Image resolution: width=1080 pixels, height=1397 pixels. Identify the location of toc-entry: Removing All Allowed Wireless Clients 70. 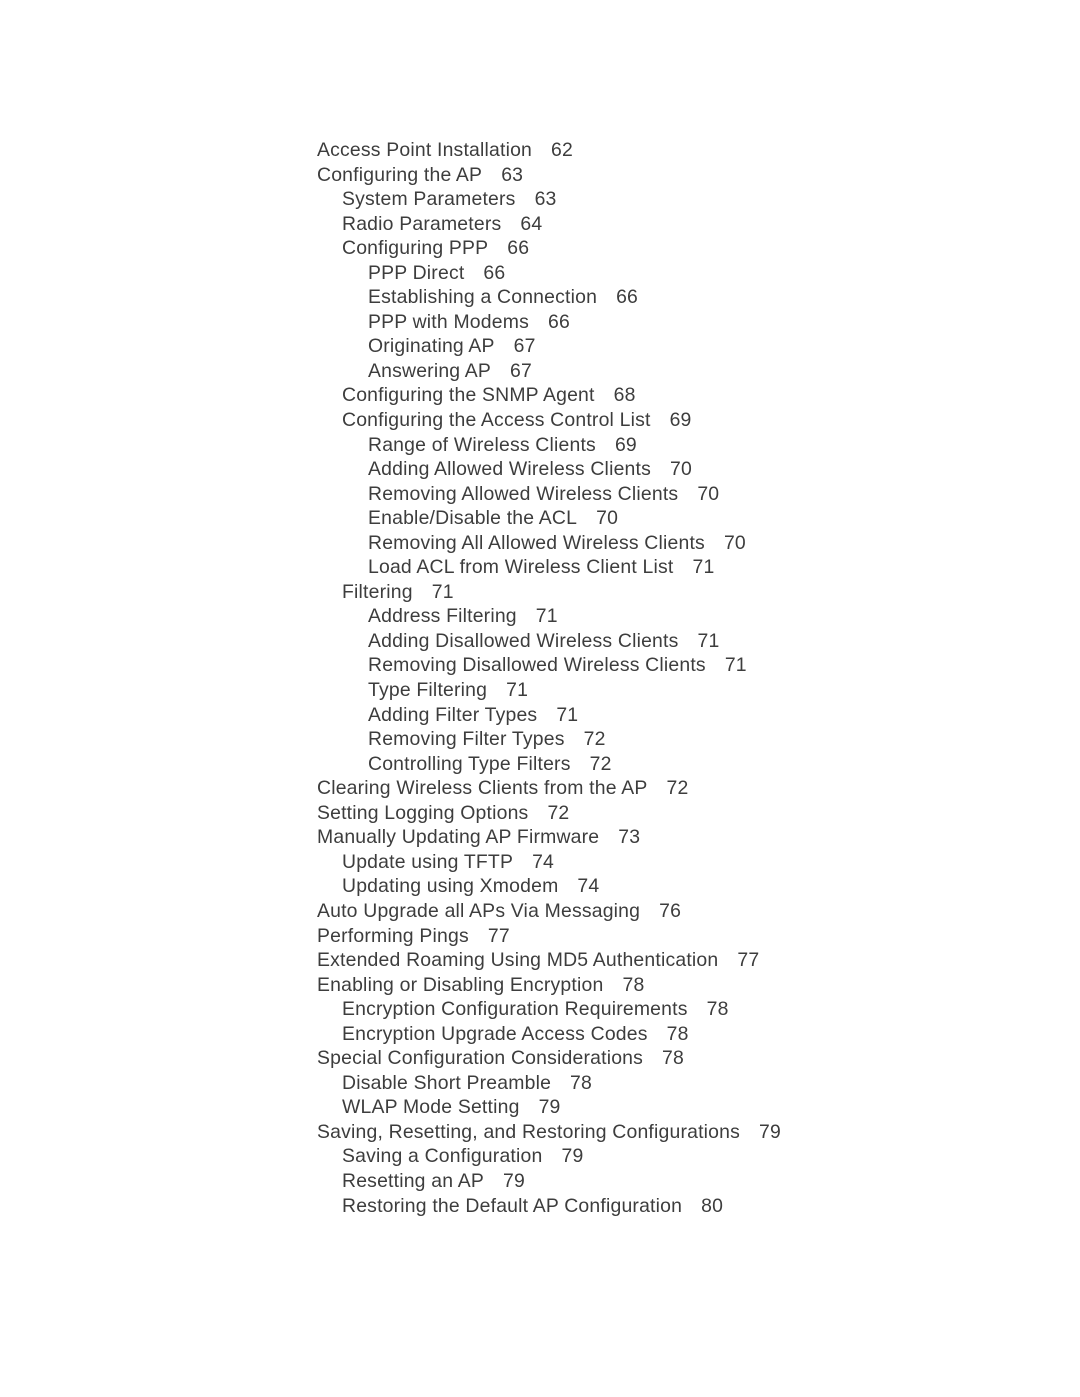
(540, 543).